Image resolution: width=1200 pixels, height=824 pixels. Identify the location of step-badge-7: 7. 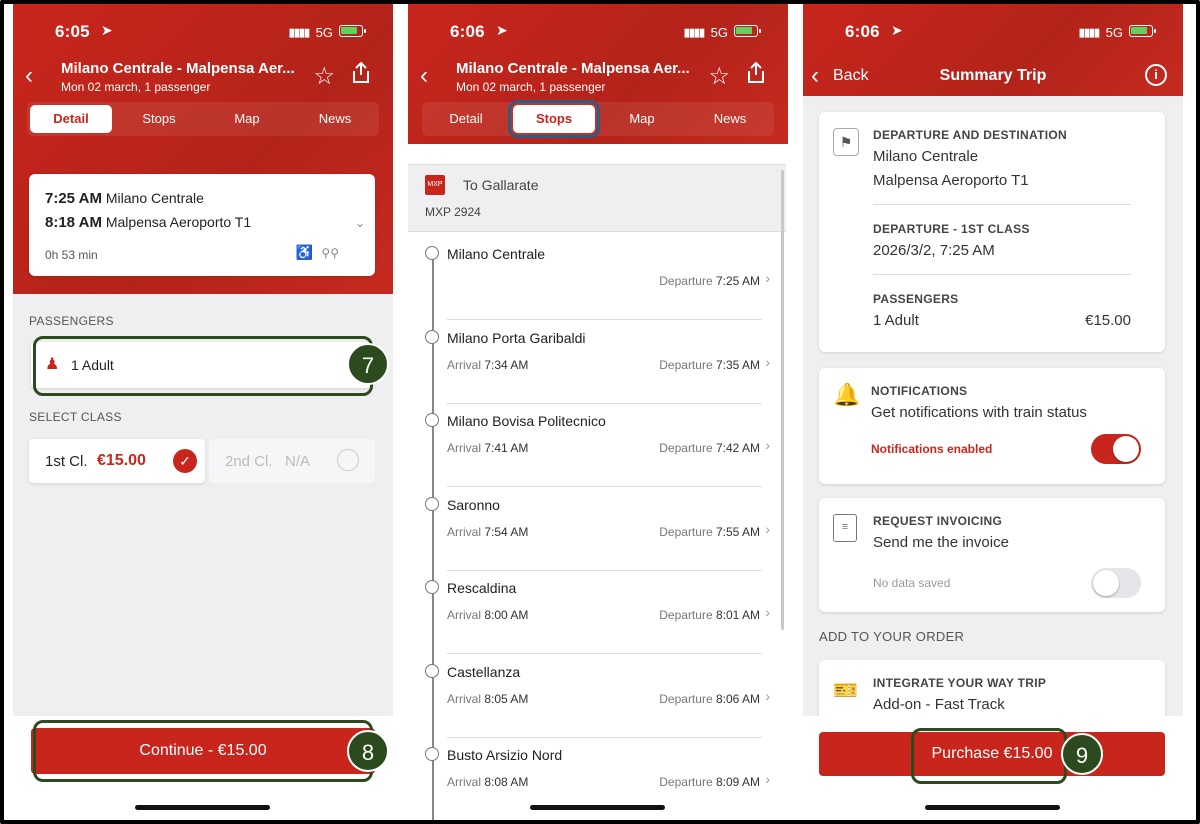
(368, 364).